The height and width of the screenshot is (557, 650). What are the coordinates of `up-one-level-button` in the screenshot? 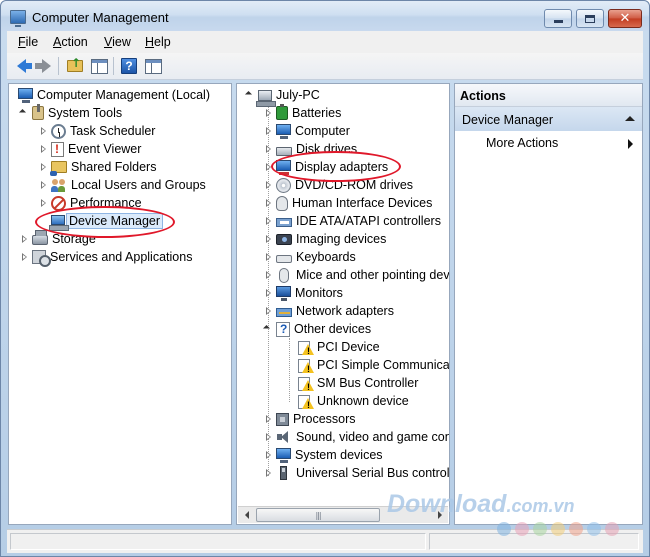 It's located at (75, 66).